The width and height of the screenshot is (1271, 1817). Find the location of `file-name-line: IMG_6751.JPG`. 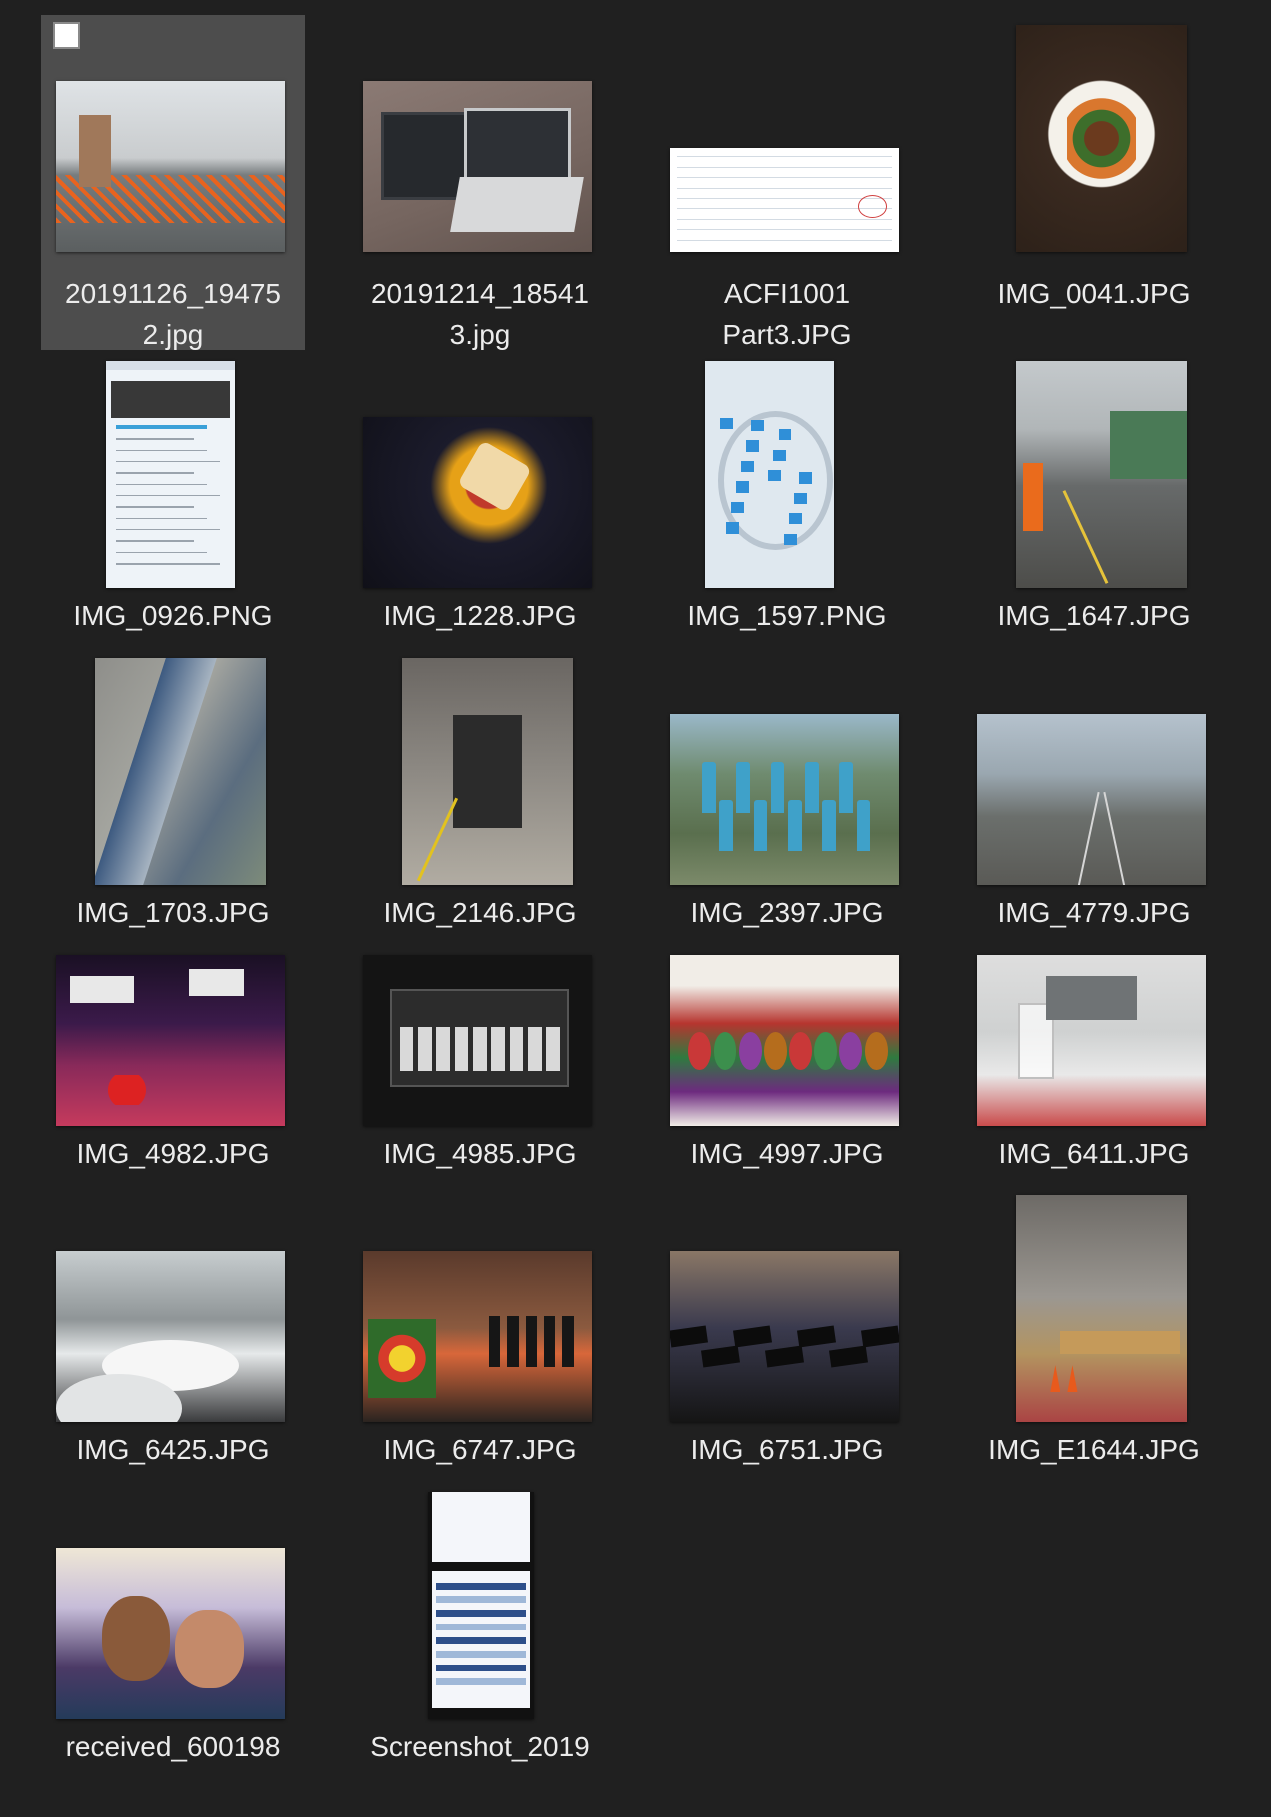

file-name-line: IMG_6751.JPG is located at coordinates (787, 1449).